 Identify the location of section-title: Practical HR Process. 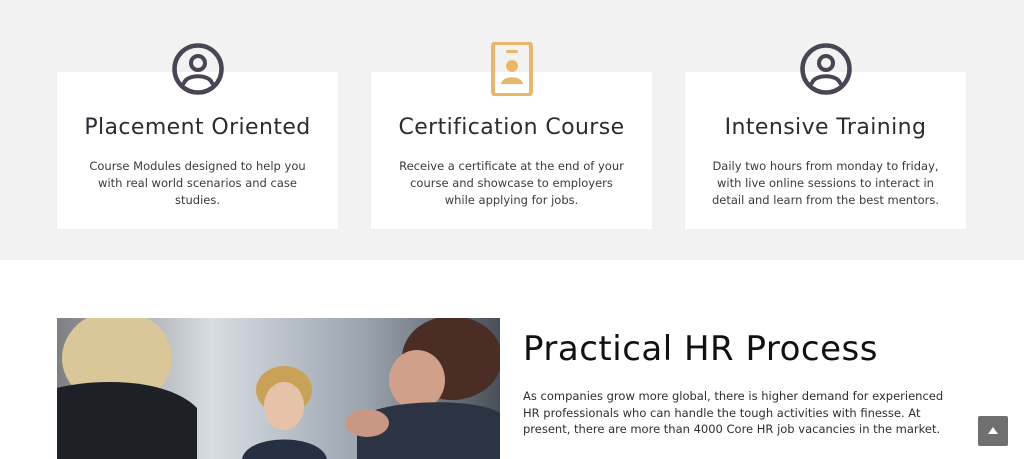
(700, 349).